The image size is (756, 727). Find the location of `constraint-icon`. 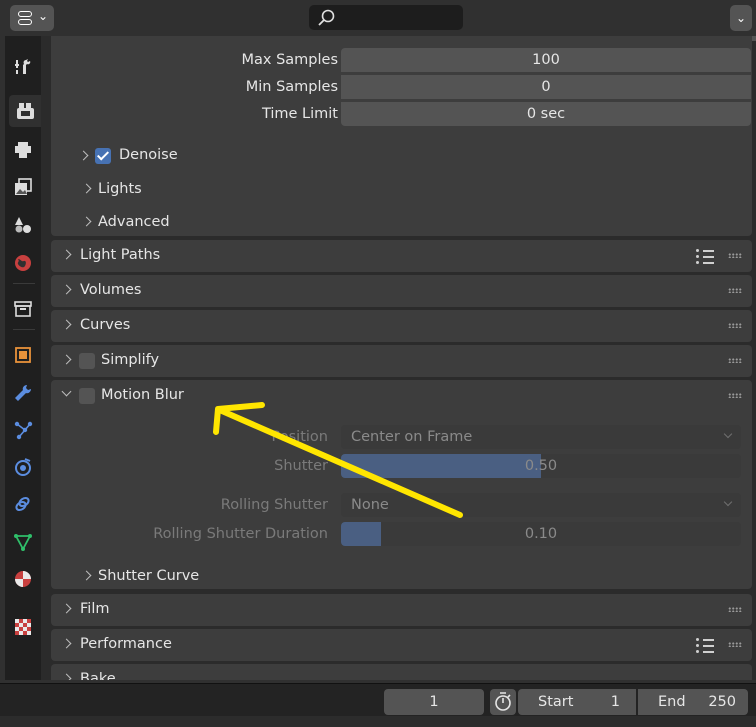

constraint-icon is located at coordinates (22, 504).